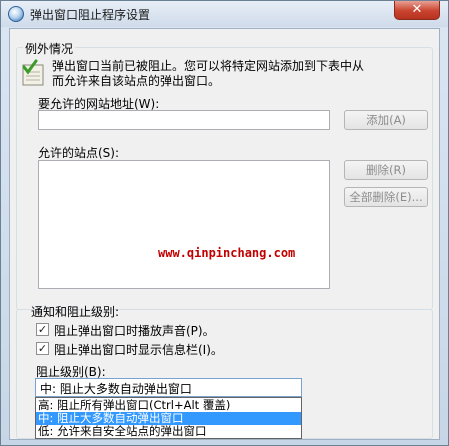  I want to click on address-input, so click(184, 120).